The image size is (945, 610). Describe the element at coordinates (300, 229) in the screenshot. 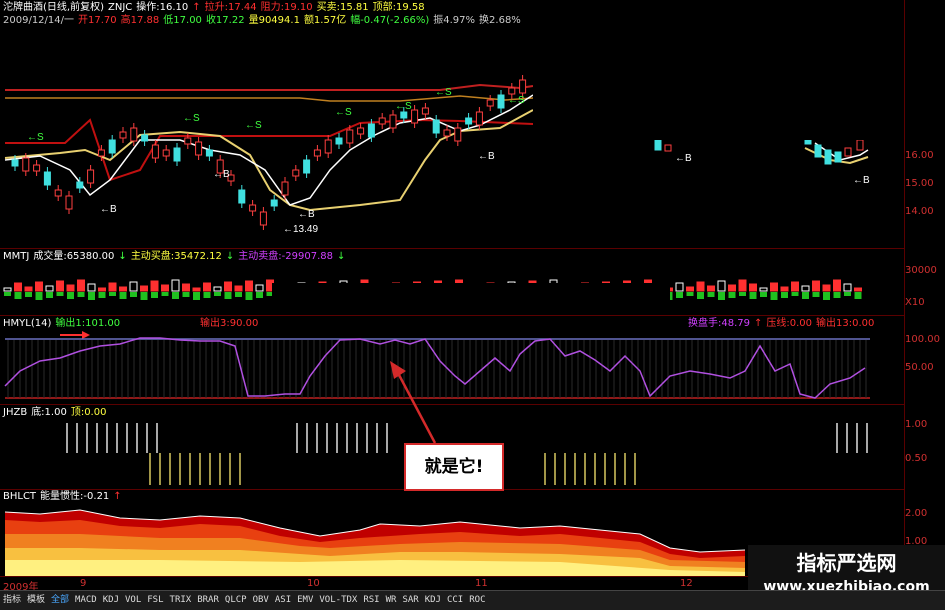

I see `low-price-label: ←13.49` at that location.